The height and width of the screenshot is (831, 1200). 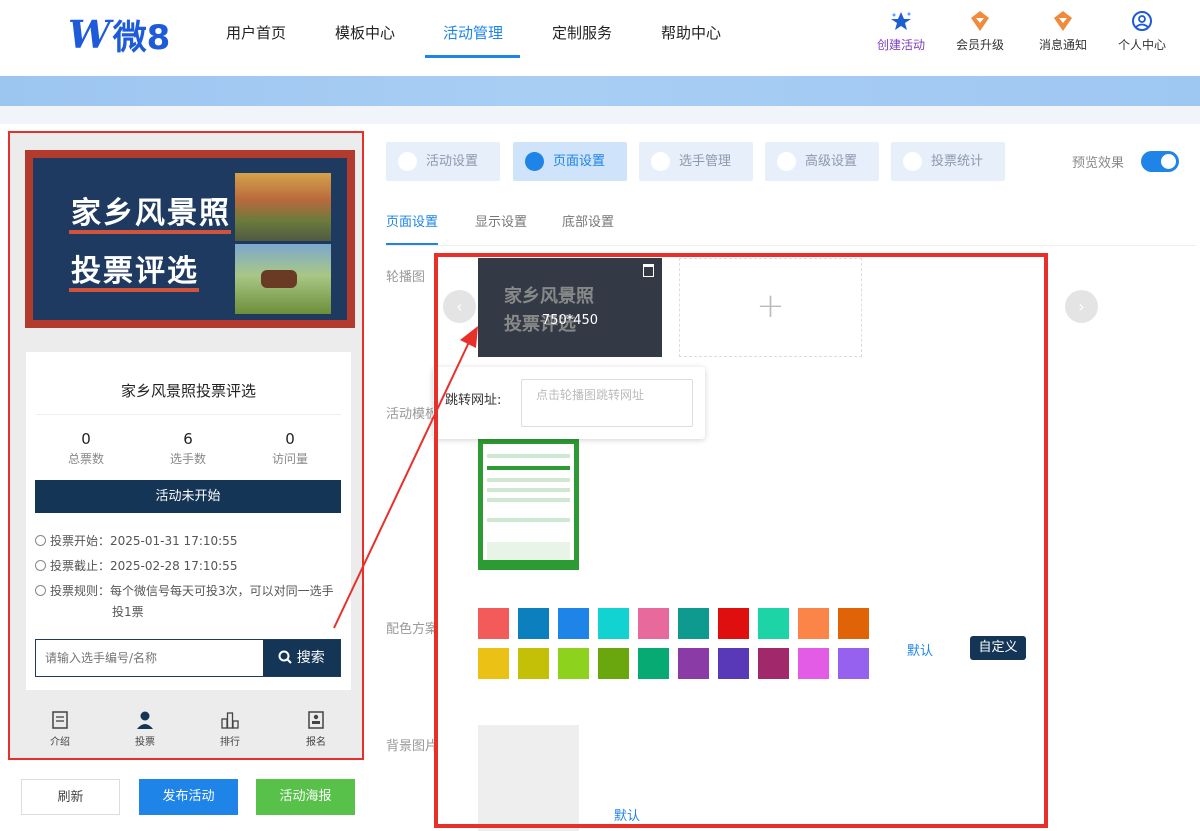 I want to click on tab-contestant-management: 选手管理, so click(x=696, y=161).